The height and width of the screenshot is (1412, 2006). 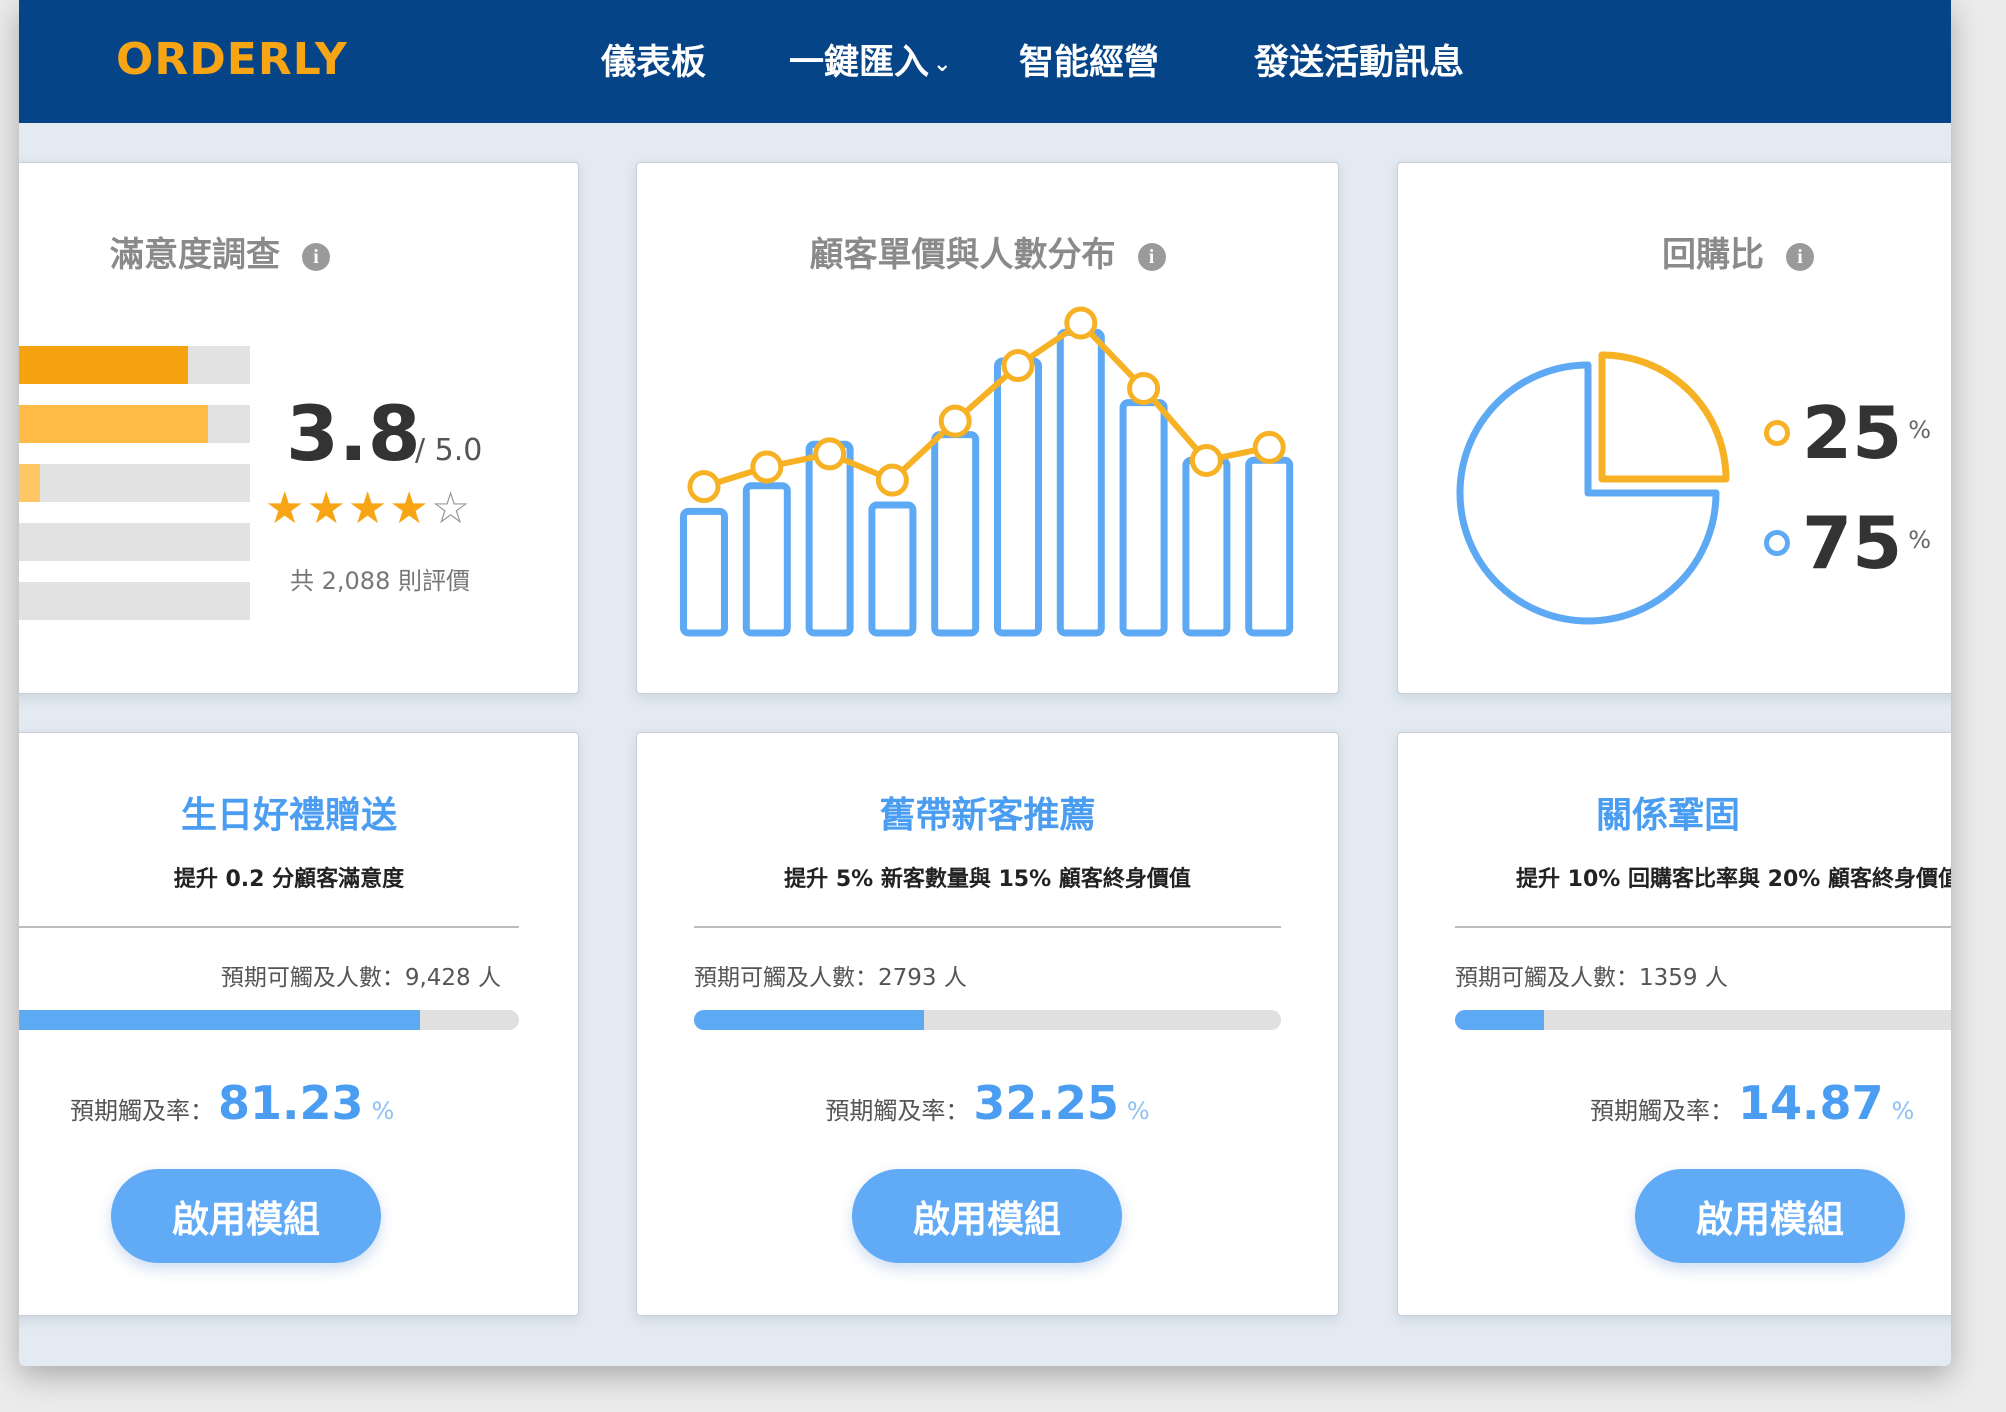 I want to click on repurchase-value-1: 25, so click(x=1852, y=433).